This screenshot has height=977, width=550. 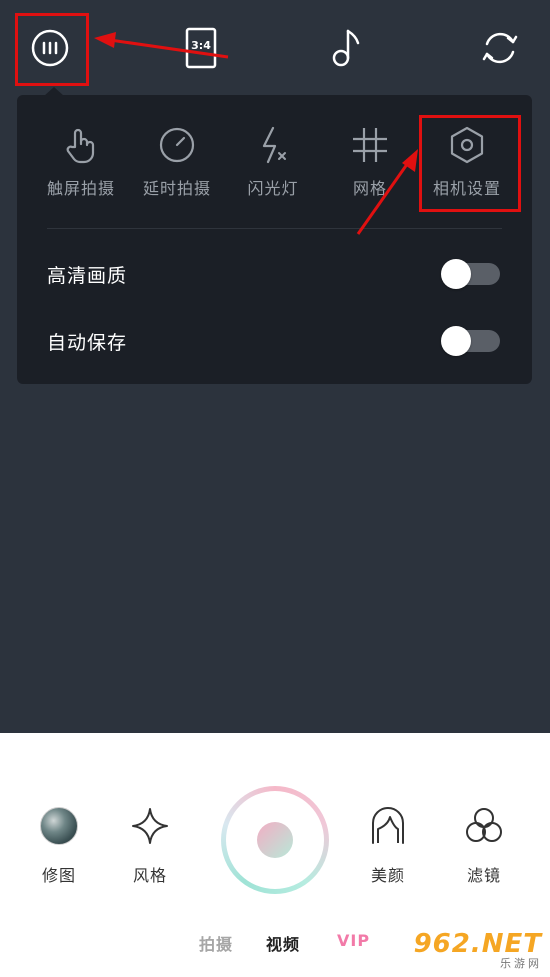 What do you see at coordinates (59, 845) in the screenshot?
I see `edit-photo-button: 修图` at bounding box center [59, 845].